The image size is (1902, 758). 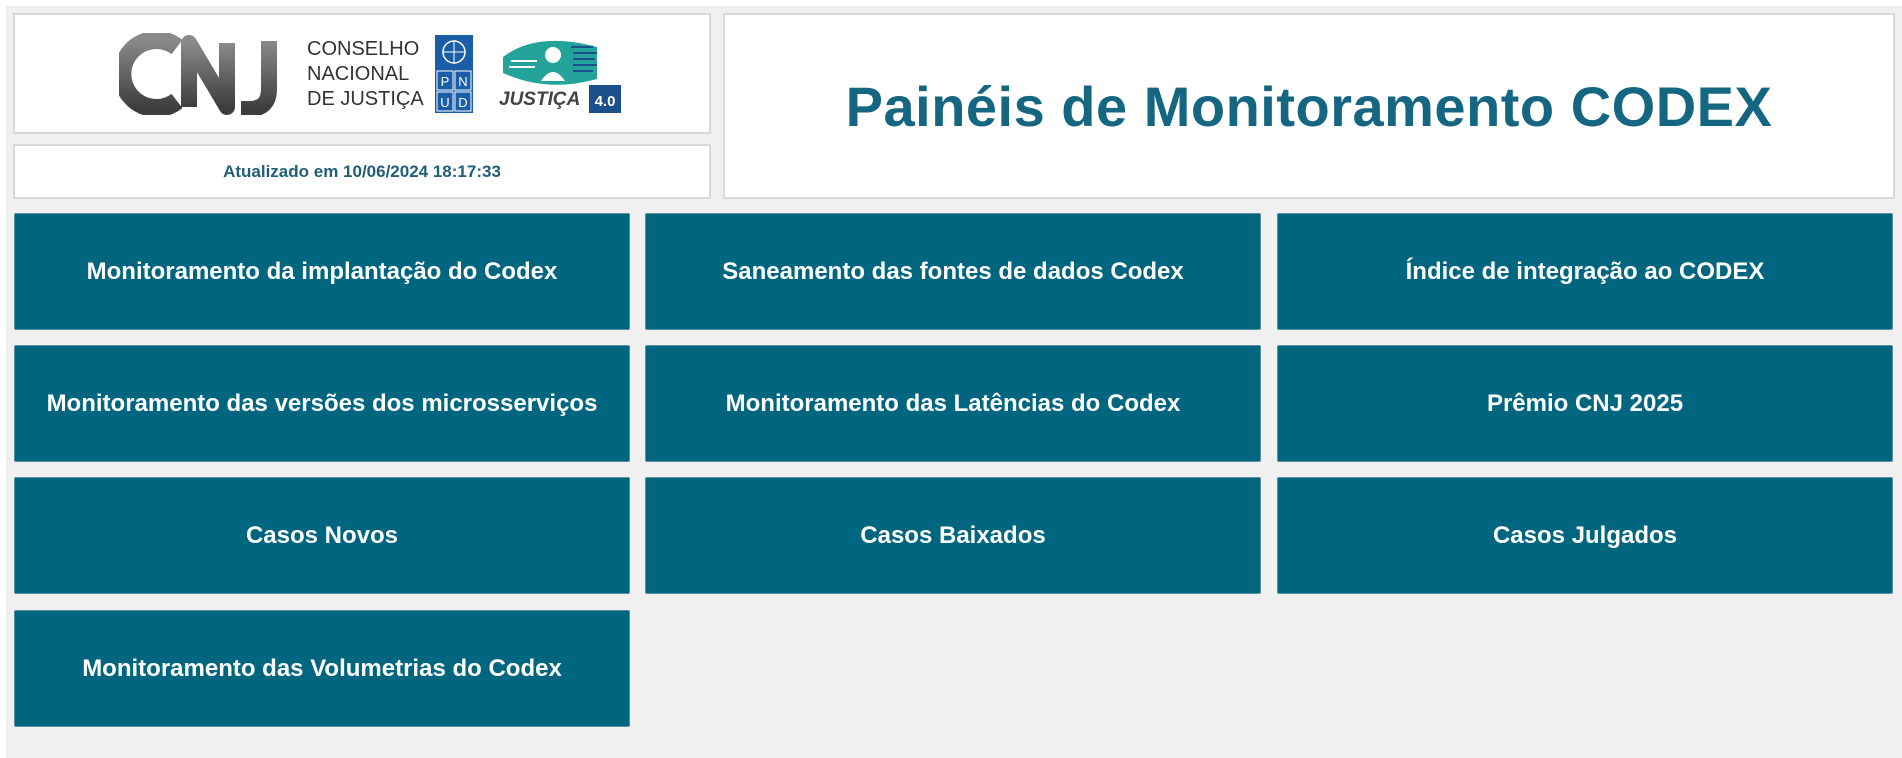 What do you see at coordinates (454, 74) in the screenshot?
I see `pnud-logo: P N U D` at bounding box center [454, 74].